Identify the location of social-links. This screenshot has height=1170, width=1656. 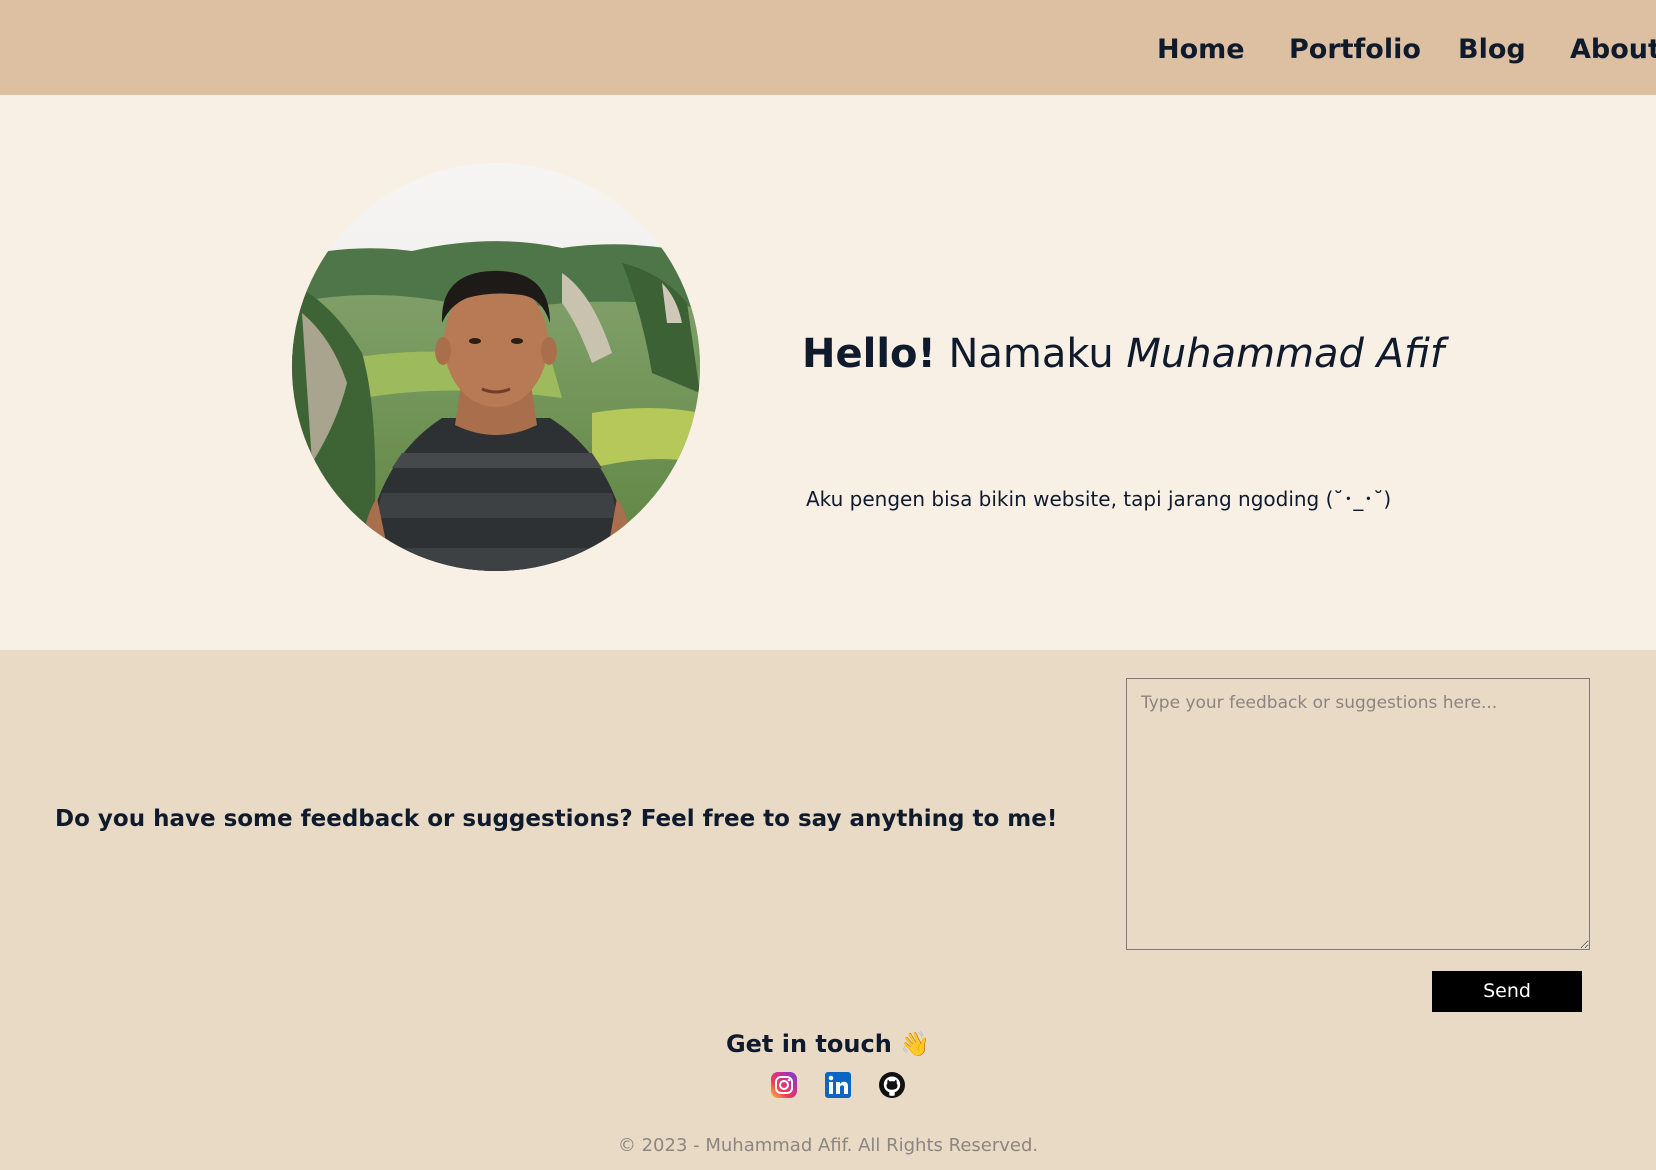
(840, 1086).